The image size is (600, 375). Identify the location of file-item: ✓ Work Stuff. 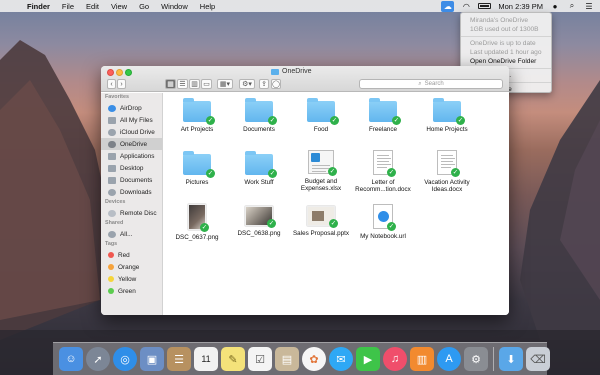
(259, 168).